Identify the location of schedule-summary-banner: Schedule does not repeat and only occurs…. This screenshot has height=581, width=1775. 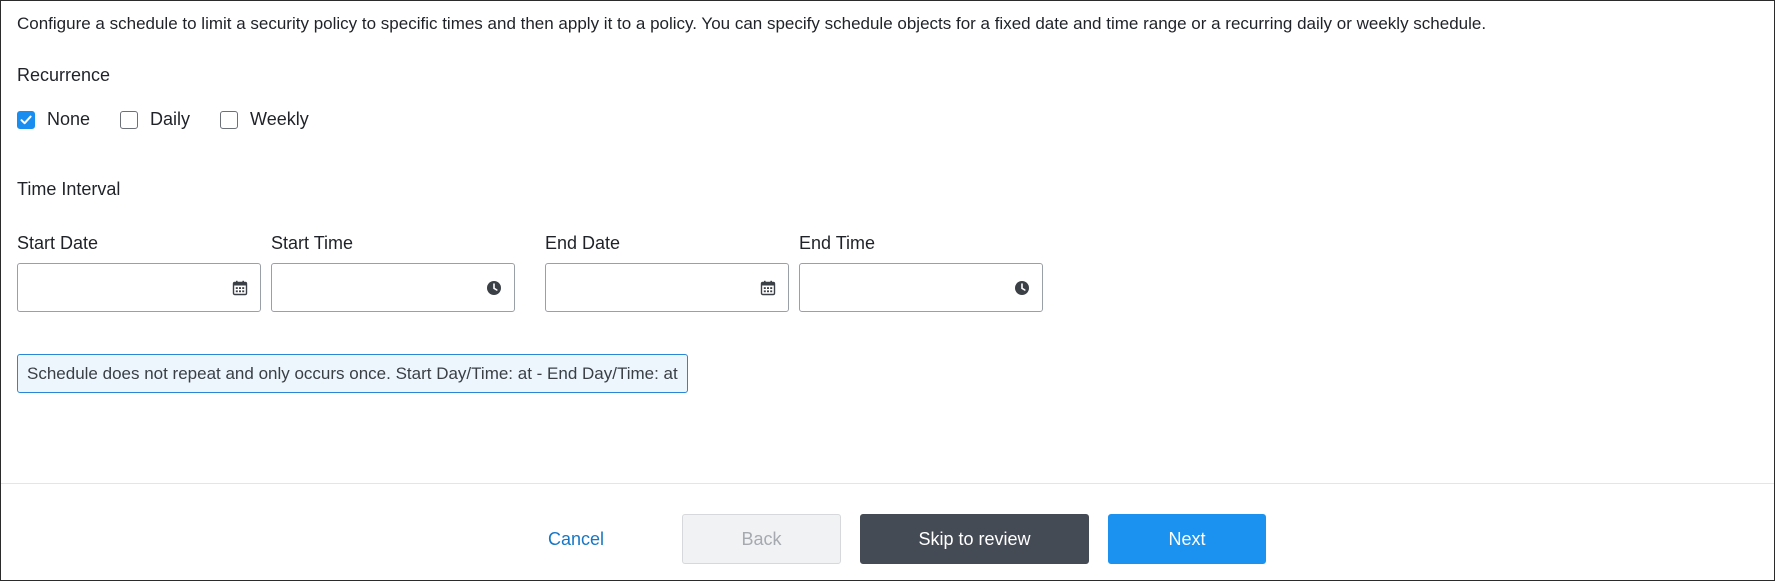
(352, 373).